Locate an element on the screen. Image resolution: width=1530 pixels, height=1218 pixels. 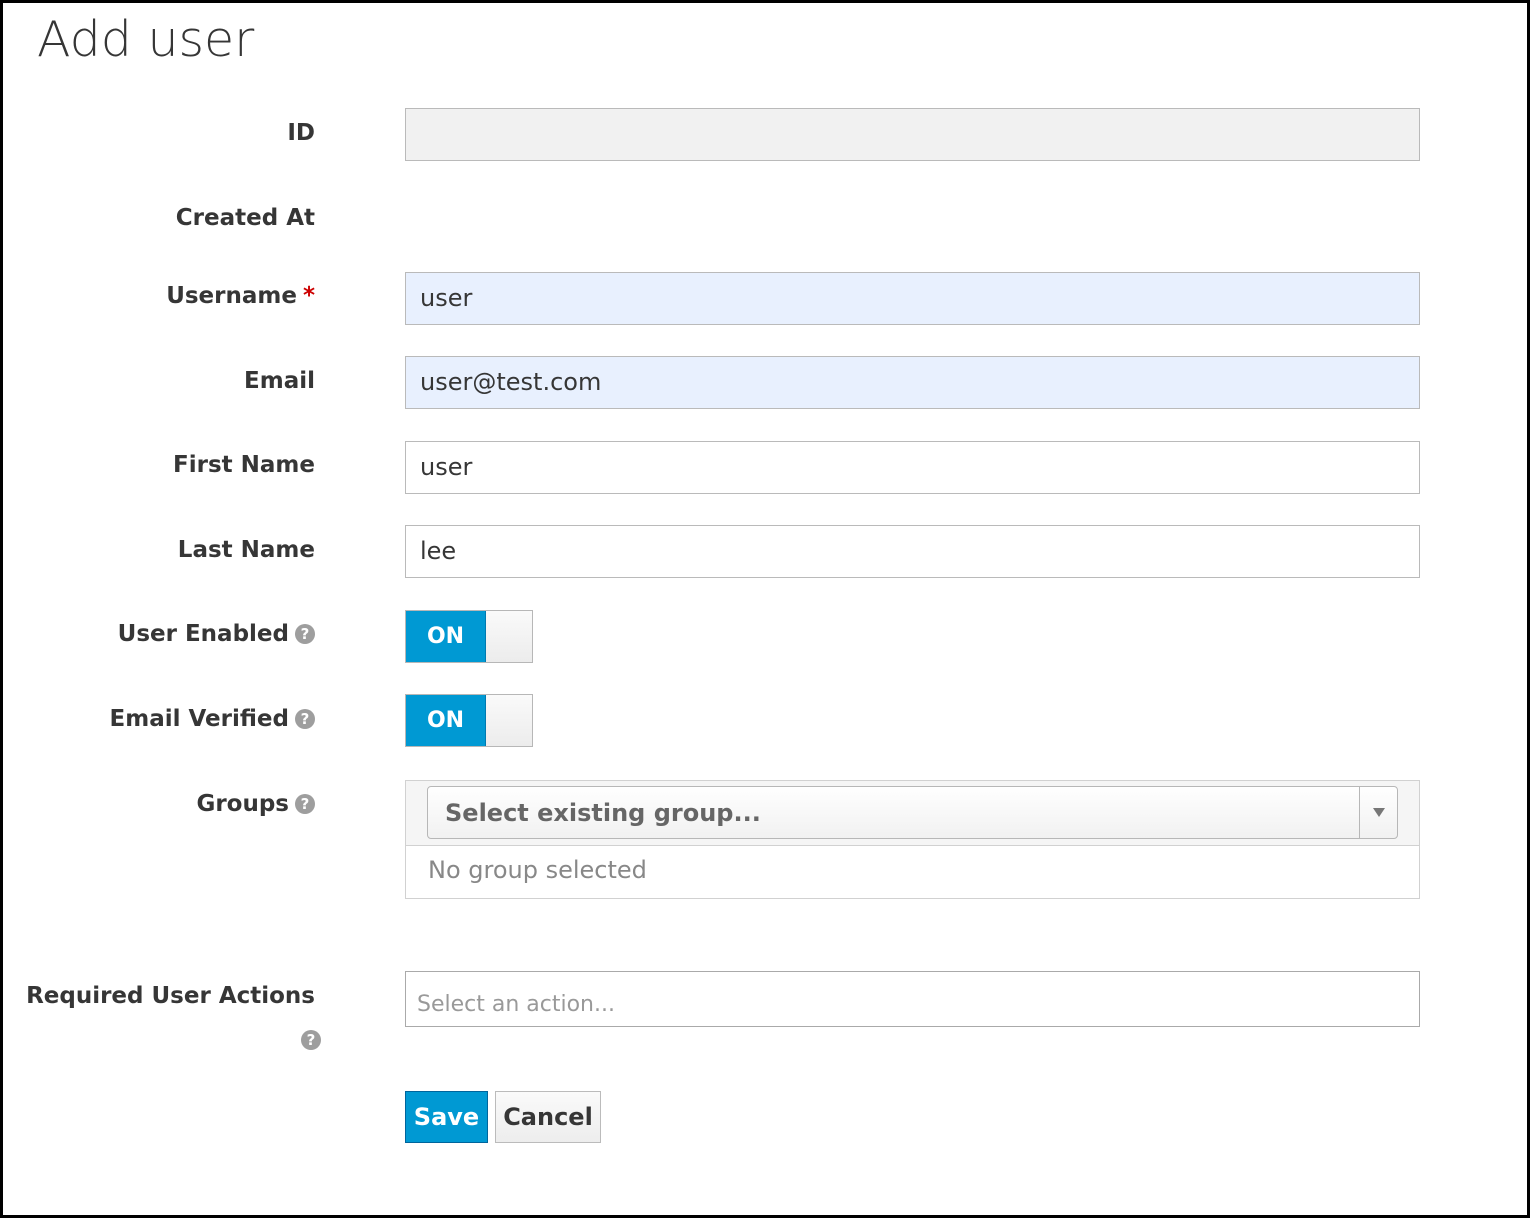
required-actions-label-text: Required User Actions is located at coordinates (170, 996).